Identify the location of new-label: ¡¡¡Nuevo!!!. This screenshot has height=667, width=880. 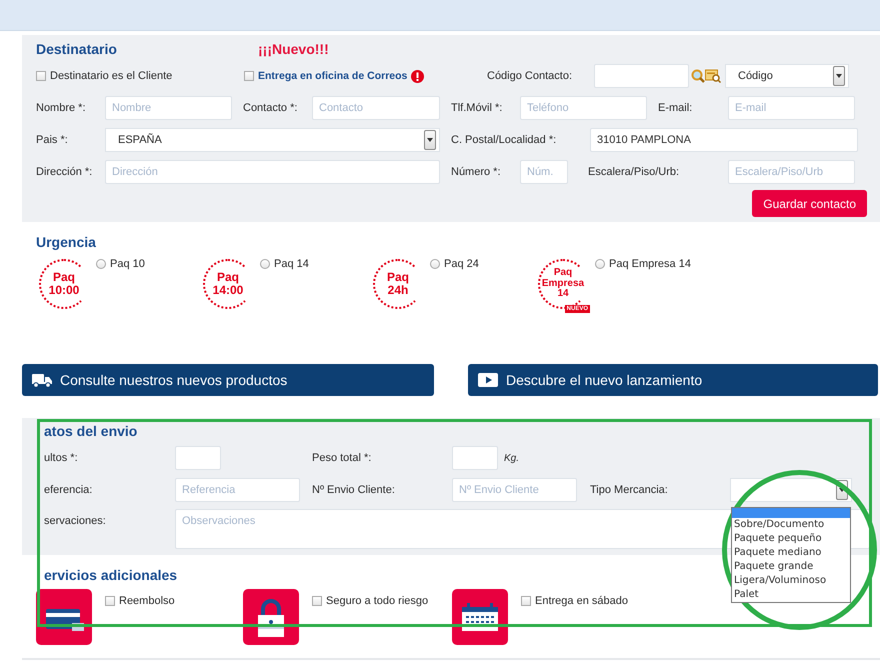
(293, 49).